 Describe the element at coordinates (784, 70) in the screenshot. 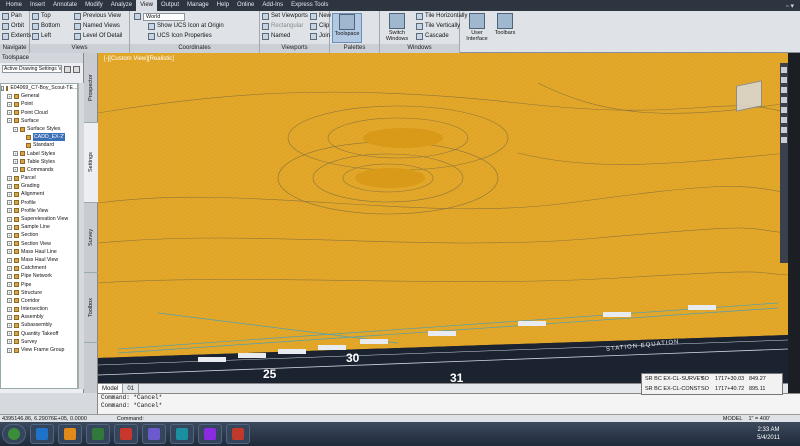

I see `full-navigation-wheel-icon` at that location.